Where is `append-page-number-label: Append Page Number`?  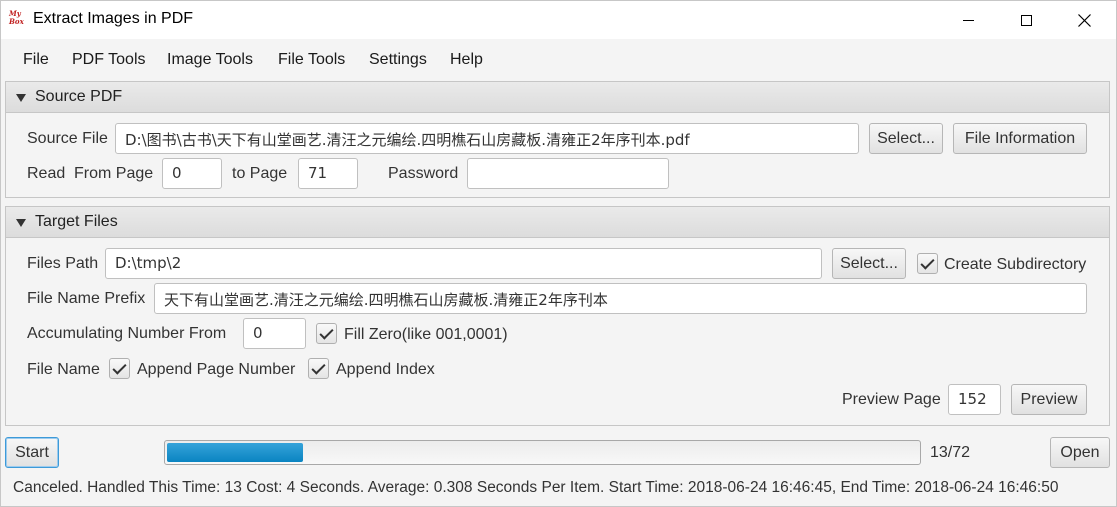
append-page-number-label: Append Page Number is located at coordinates (216, 369).